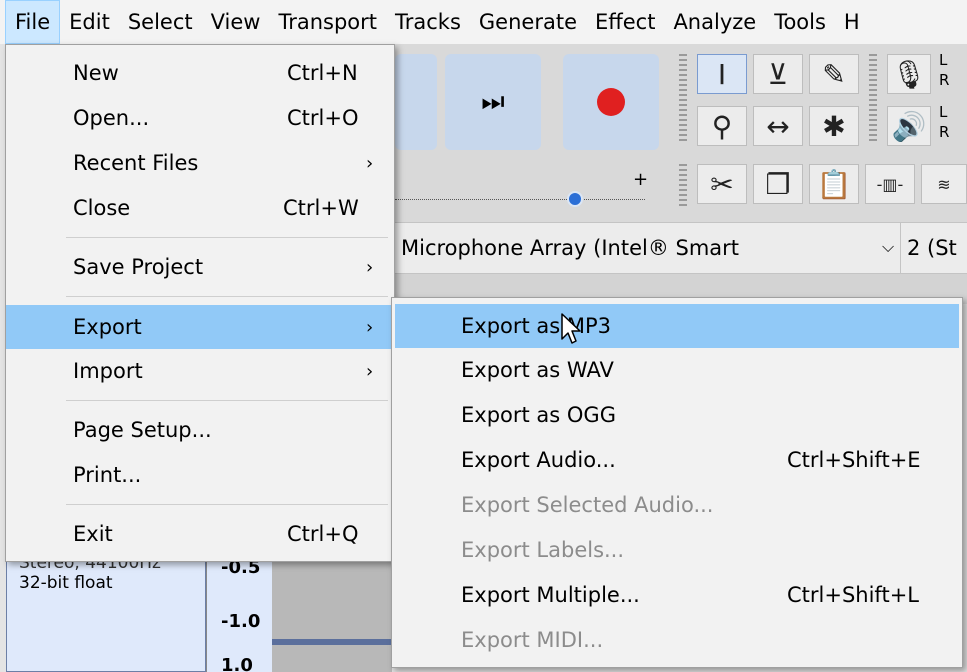  What do you see at coordinates (323, 534) in the screenshot?
I see `menu-item-shortcut: Ctrl+Q` at bounding box center [323, 534].